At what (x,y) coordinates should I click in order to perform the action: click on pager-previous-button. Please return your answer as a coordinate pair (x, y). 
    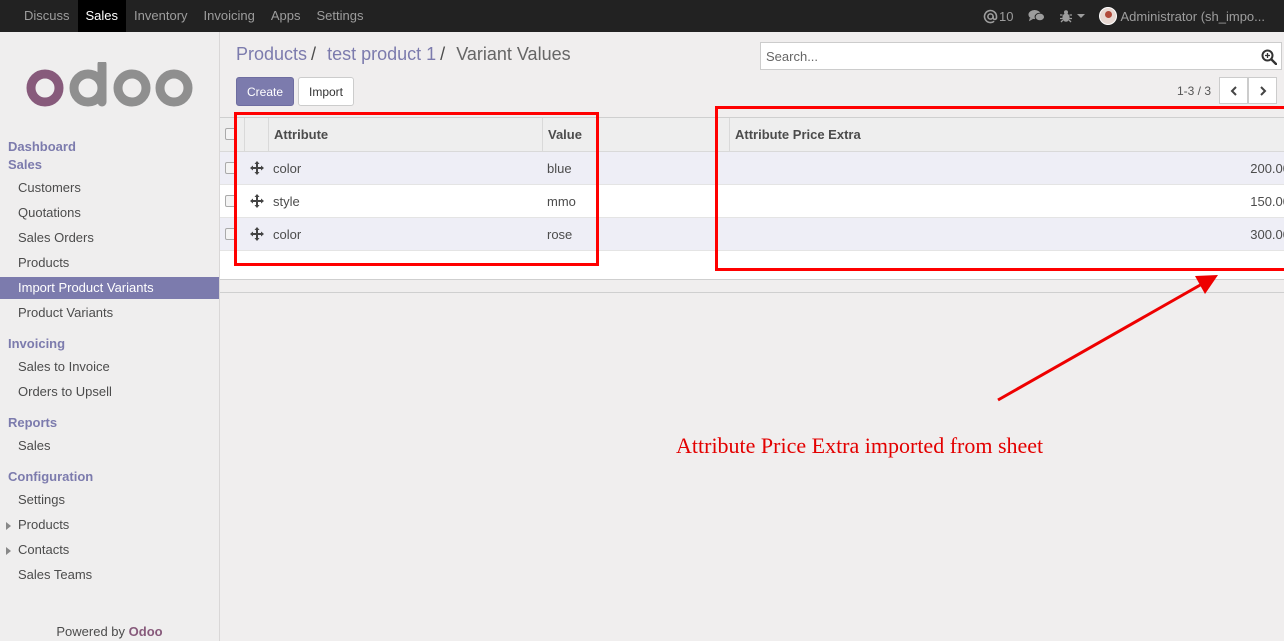
    Looking at the image, I should click on (1233, 90).